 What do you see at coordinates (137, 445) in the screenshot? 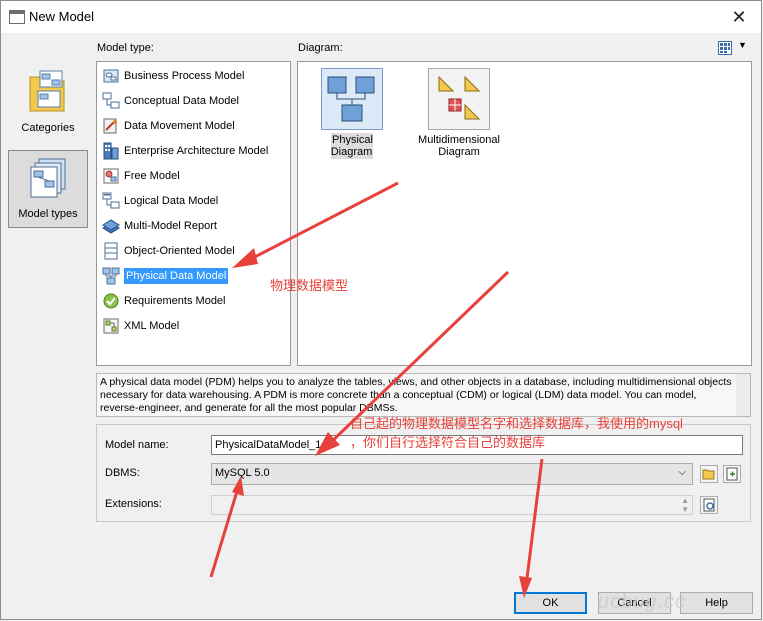
I see `model-name-label: Model name:` at bounding box center [137, 445].